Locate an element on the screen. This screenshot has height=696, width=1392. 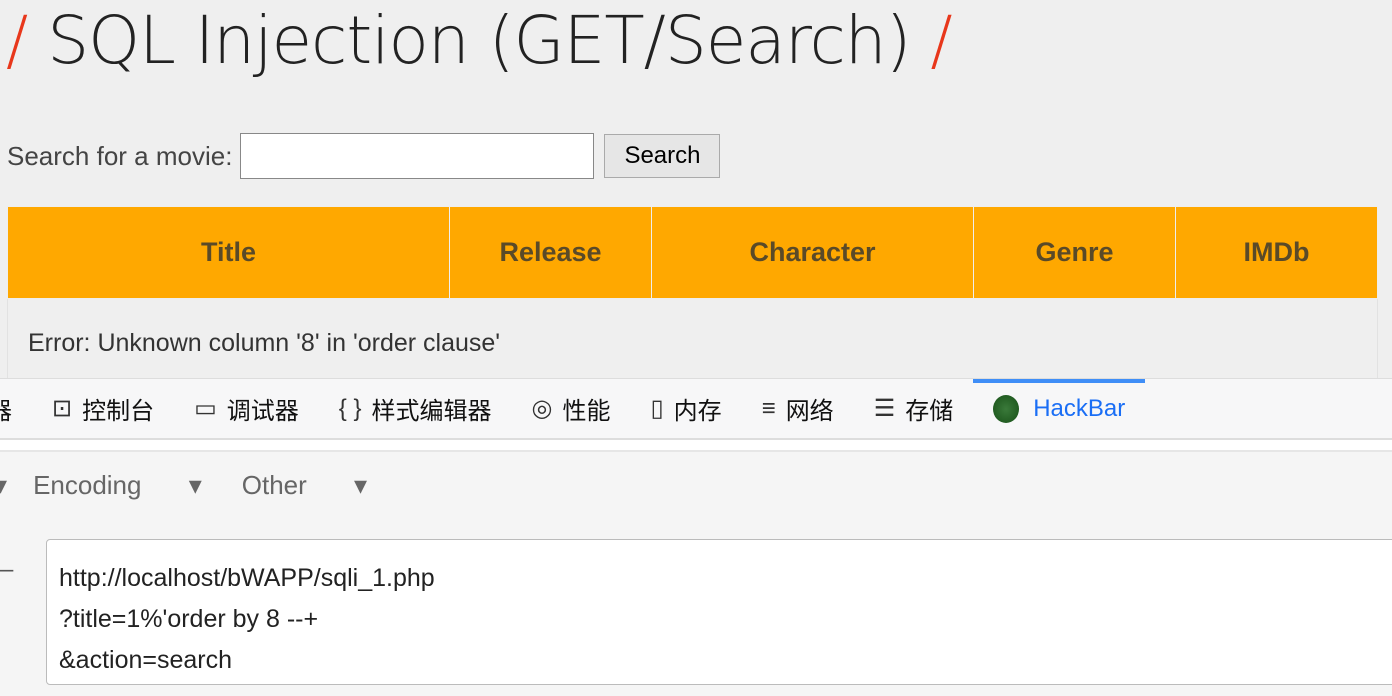
tab-style-editor: { } 样式编辑器 is located at coordinates (415, 408).